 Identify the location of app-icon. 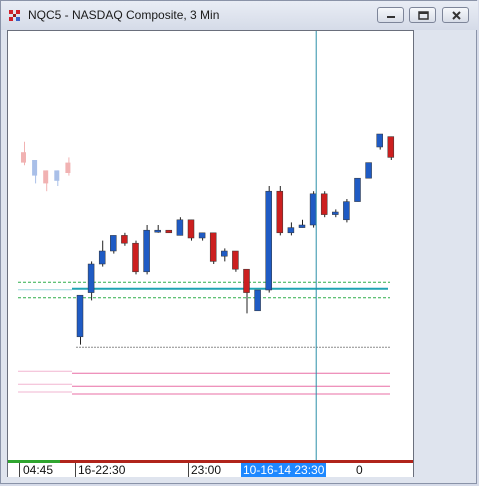
(14, 15).